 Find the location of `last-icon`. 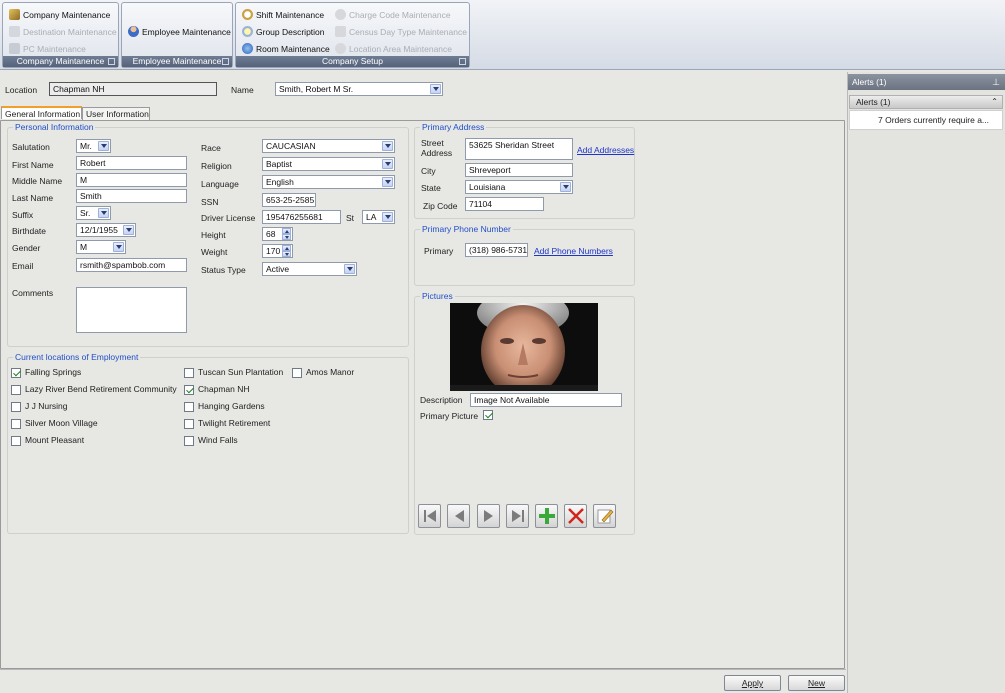

last-icon is located at coordinates (517, 516).